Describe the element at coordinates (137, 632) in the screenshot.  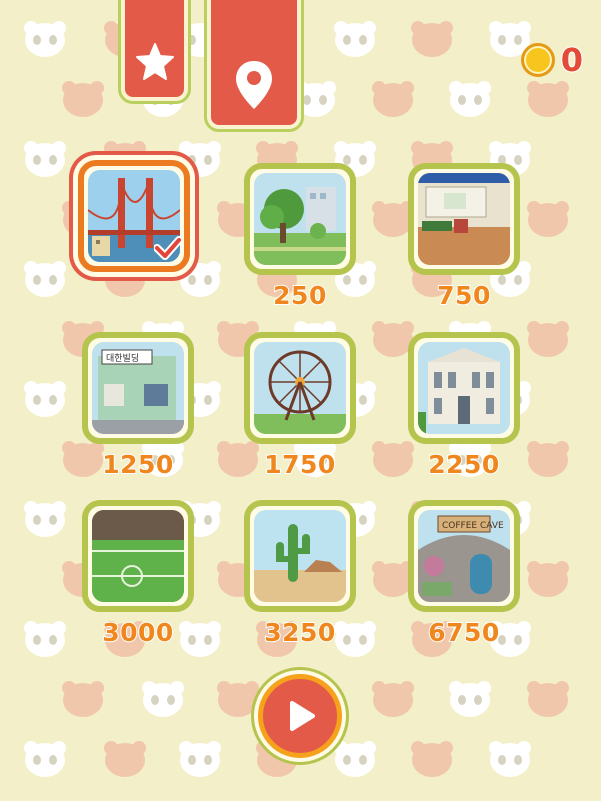
I see `level-price: 3000` at that location.